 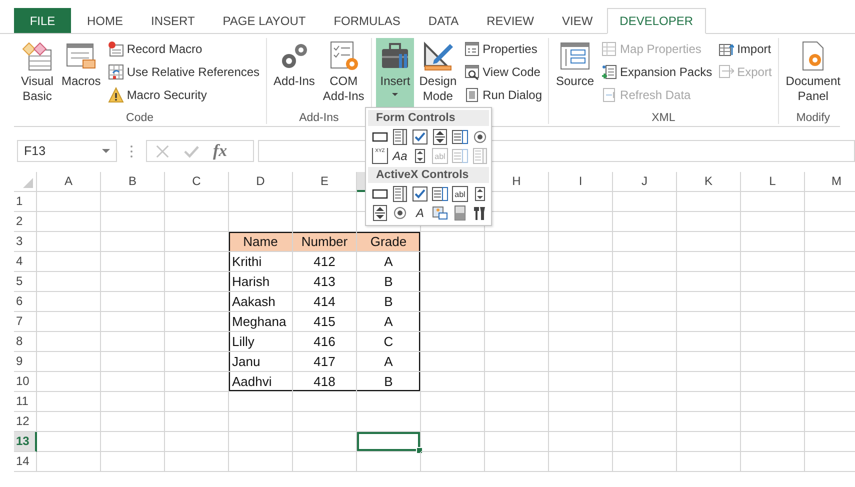 What do you see at coordinates (25, 362) in the screenshot?
I see `row-header: 9` at bounding box center [25, 362].